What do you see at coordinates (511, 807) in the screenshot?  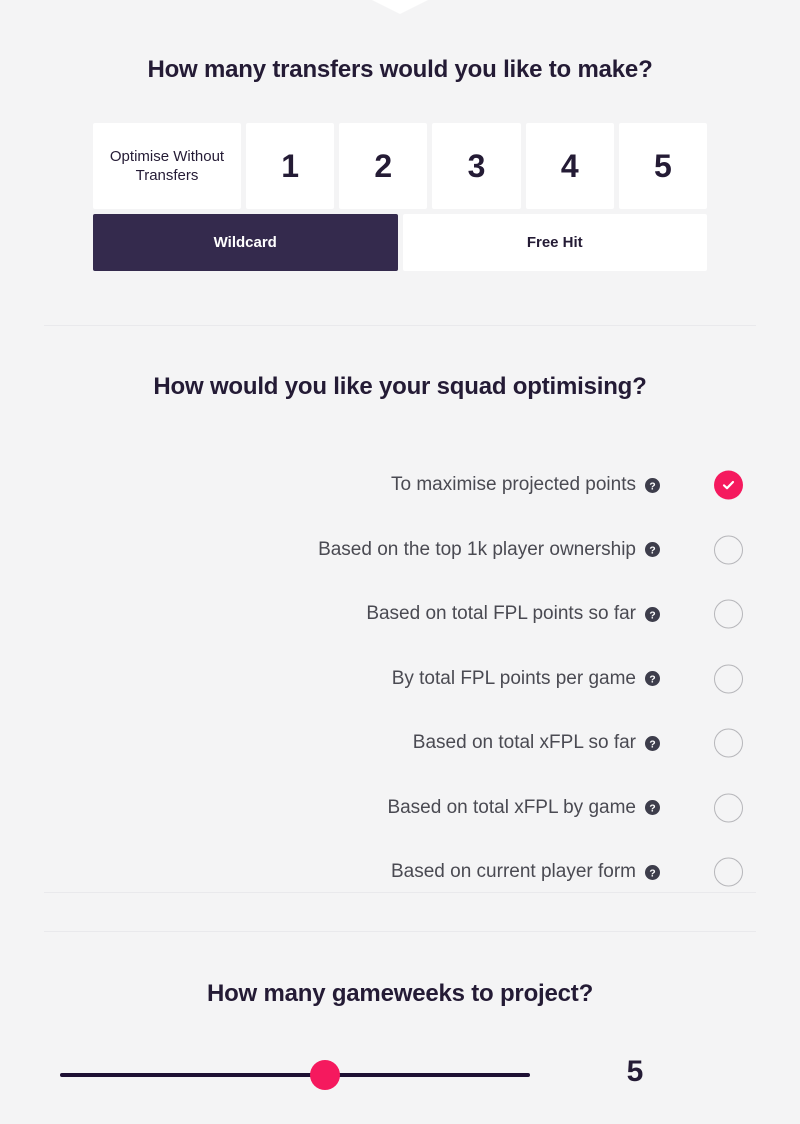 I see `option-label: Based on total xFPL by game` at bounding box center [511, 807].